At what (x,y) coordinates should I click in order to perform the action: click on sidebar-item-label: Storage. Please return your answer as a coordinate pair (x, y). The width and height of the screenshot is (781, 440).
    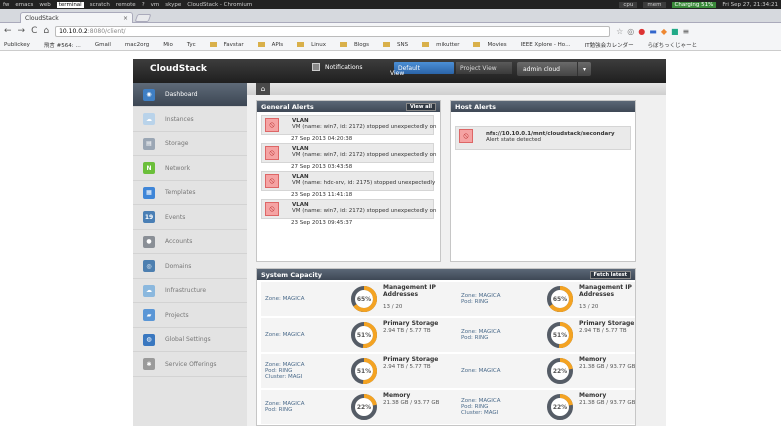
    Looking at the image, I should click on (177, 143).